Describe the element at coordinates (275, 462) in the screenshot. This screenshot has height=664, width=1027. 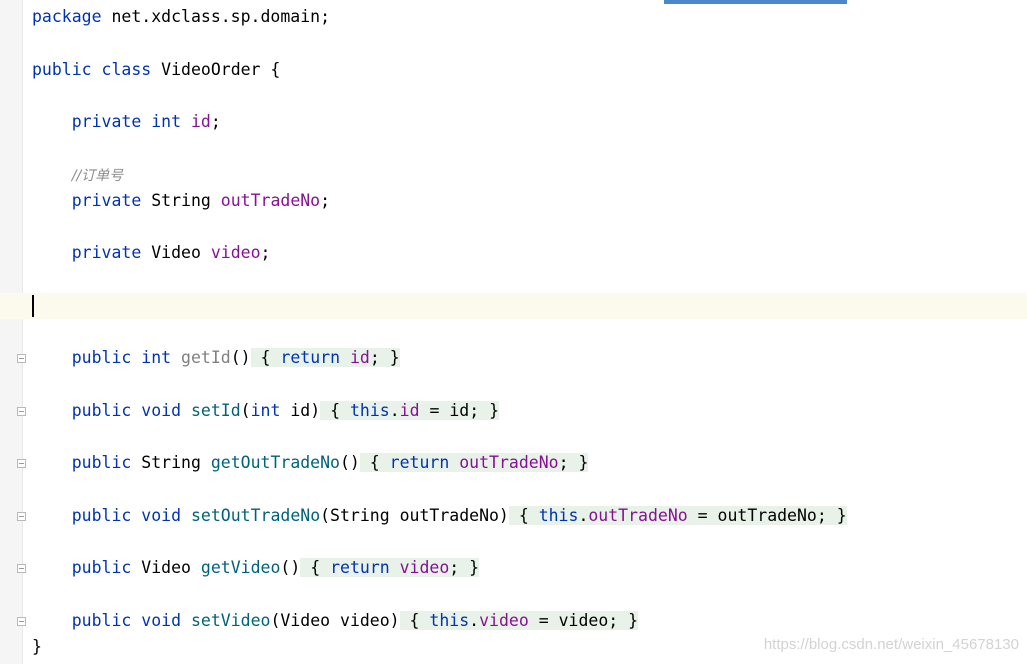
I see `method-name: getOutTradeNo` at that location.